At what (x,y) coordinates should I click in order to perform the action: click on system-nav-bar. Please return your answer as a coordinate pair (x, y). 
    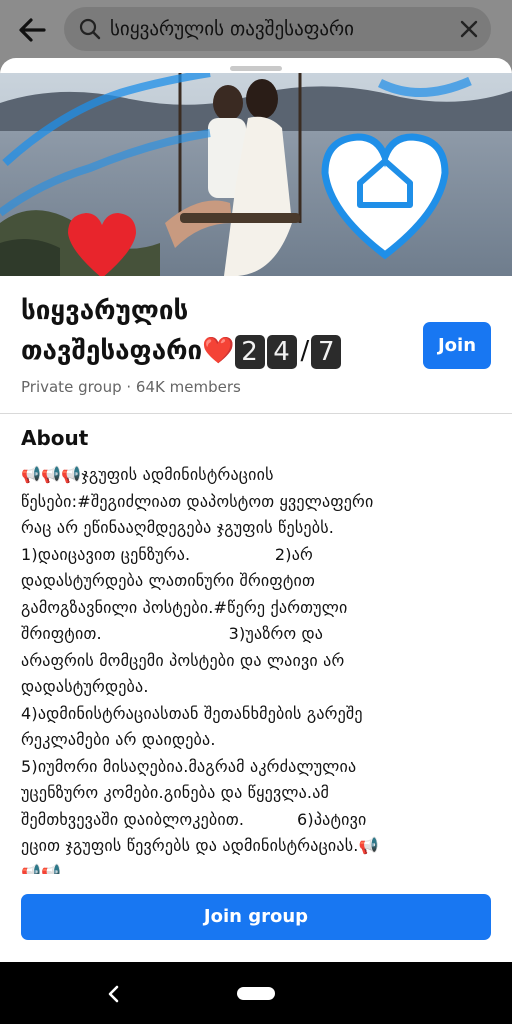
    Looking at the image, I should click on (256, 993).